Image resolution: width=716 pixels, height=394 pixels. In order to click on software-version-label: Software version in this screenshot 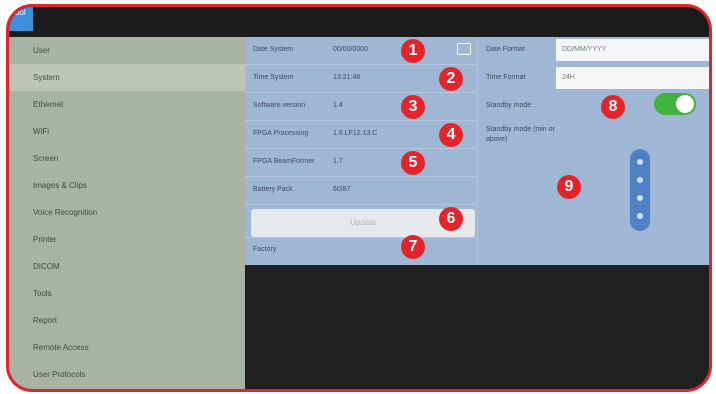, I will do `click(279, 105)`.